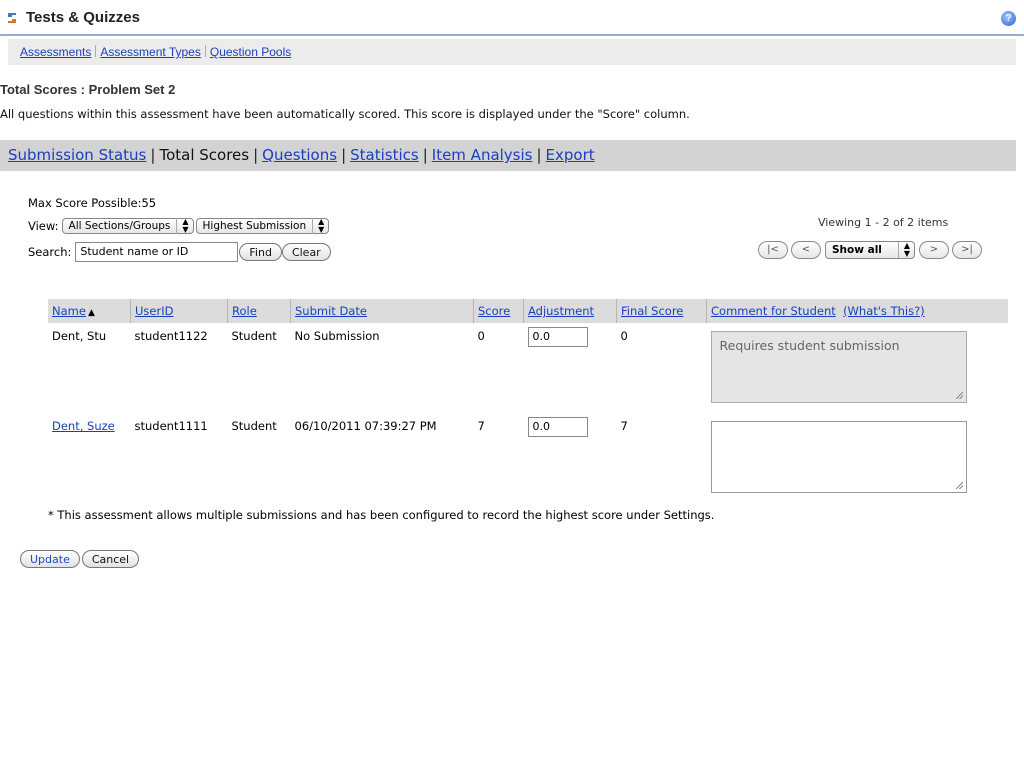  Describe the element at coordinates (79, 336) in the screenshot. I see `student-name: Dent, Stu` at that location.